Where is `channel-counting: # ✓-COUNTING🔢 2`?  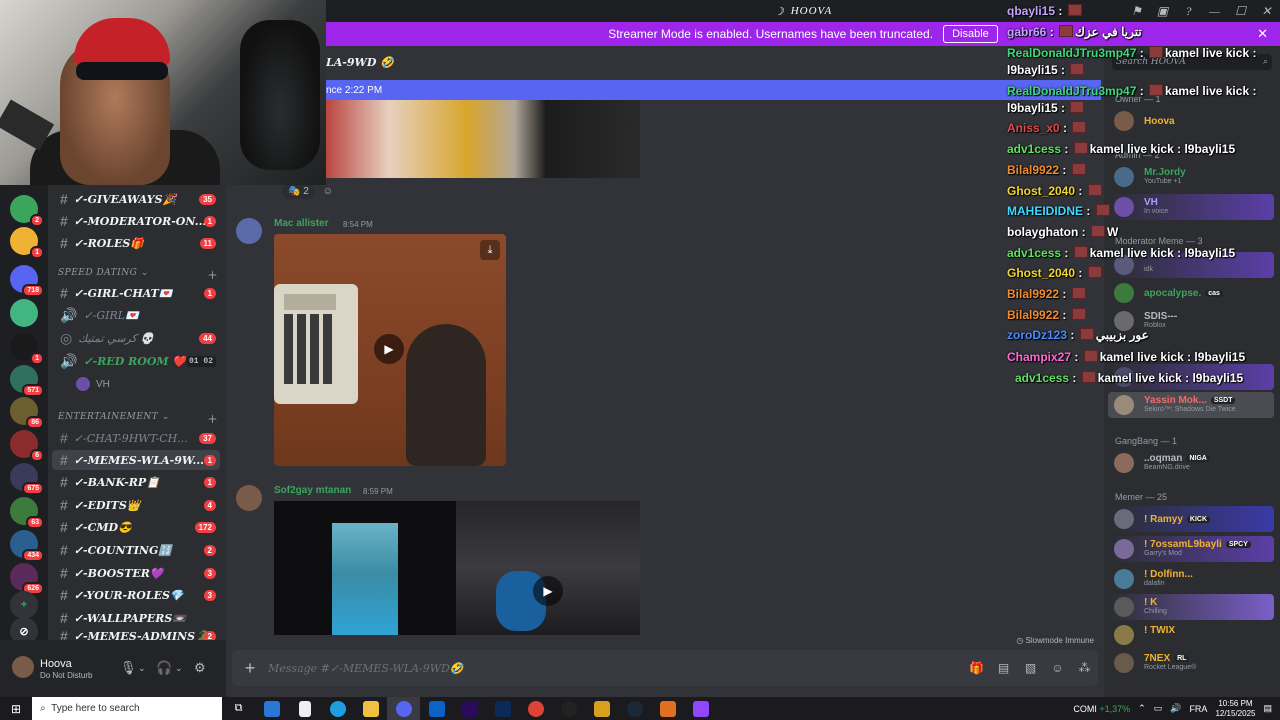 channel-counting: # ✓-COUNTING🔢 2 is located at coordinates (136, 550).